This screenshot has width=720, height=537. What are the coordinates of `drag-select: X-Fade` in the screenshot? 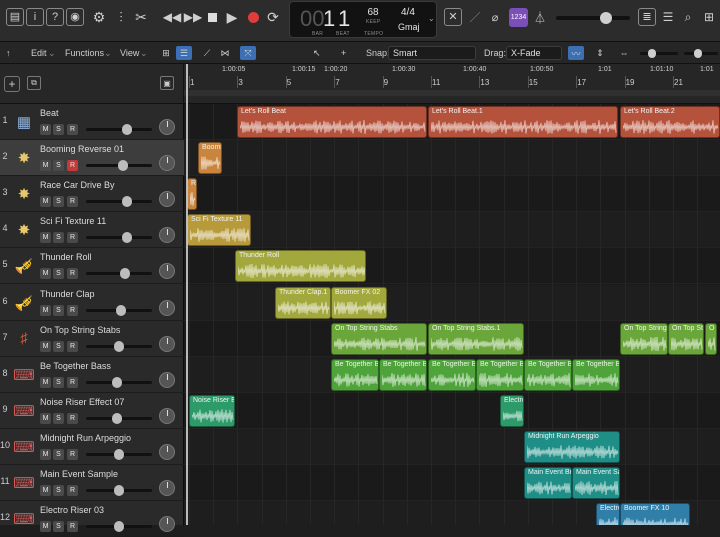 It's located at (534, 53).